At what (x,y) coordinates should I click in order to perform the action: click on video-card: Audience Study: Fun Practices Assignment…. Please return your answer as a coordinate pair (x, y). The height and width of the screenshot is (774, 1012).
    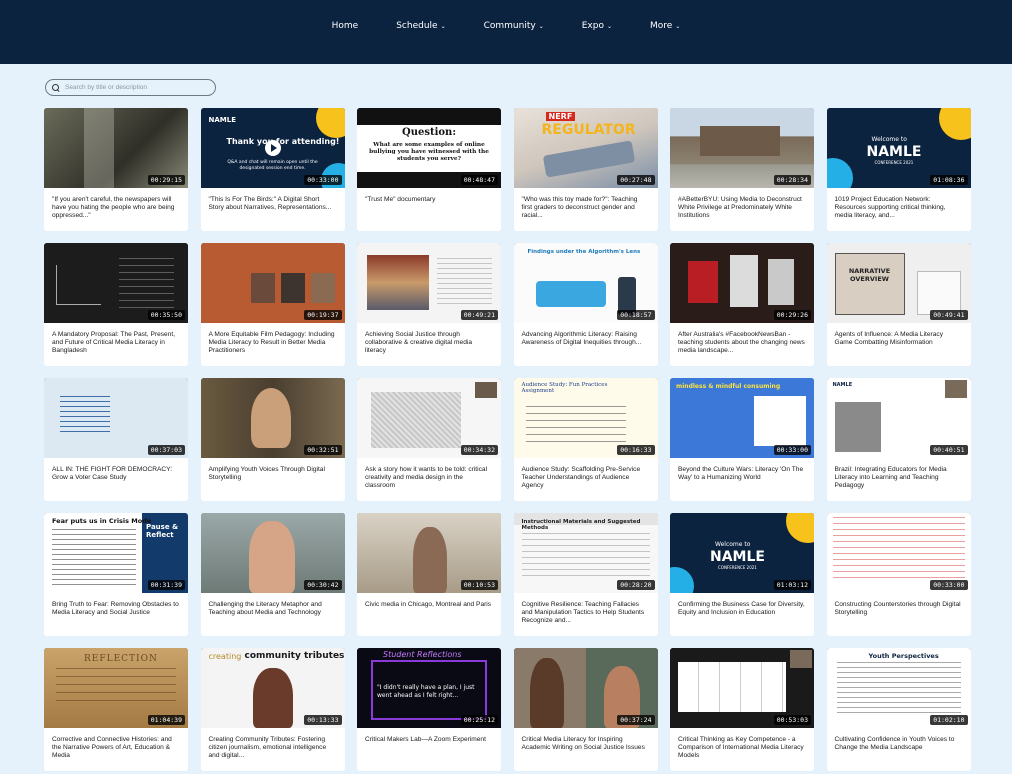
    Looking at the image, I should click on (585, 439).